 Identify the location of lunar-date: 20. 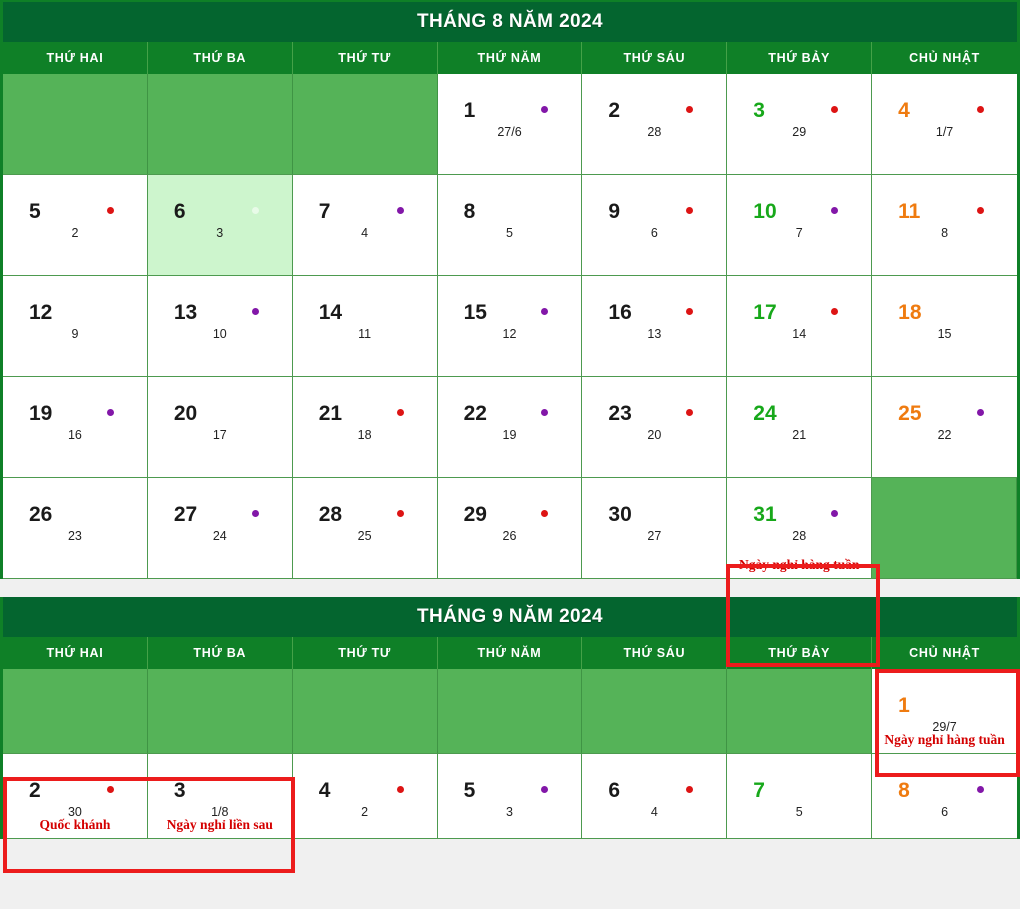
(654, 435).